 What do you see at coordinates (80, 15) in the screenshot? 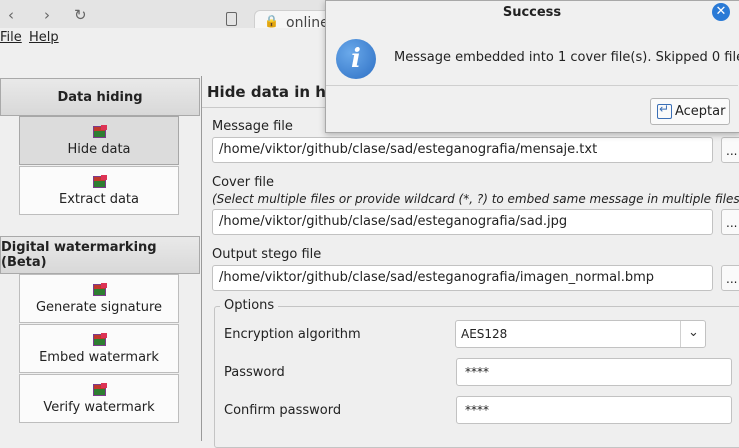
I see `reload-icon: ↻` at bounding box center [80, 15].